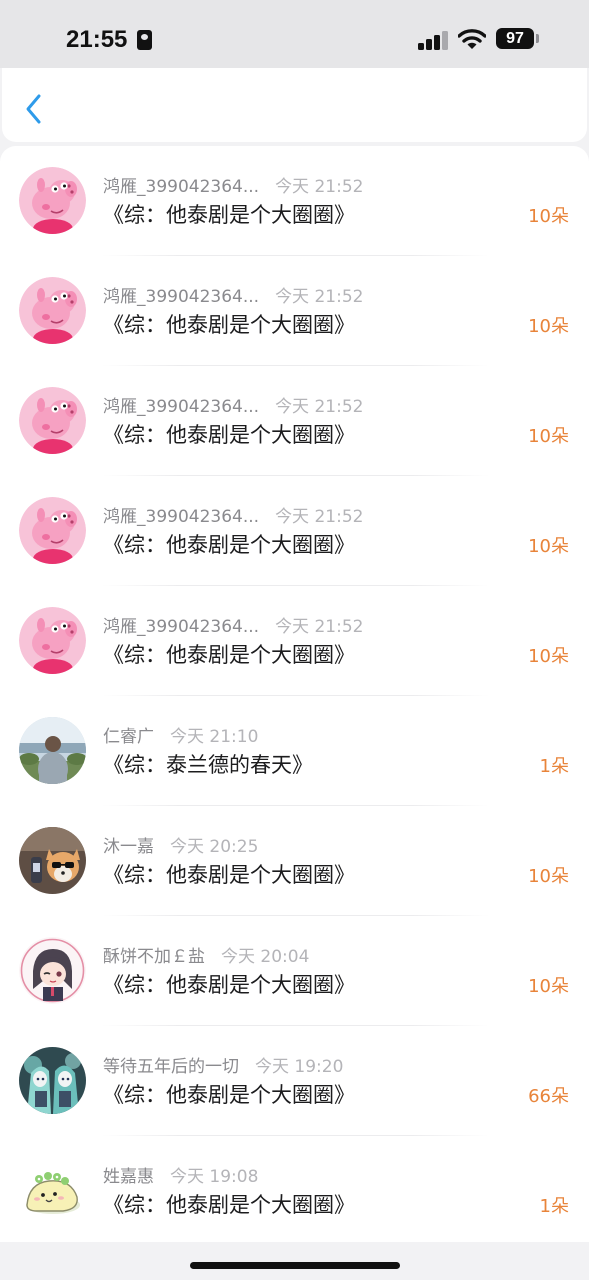  Describe the element at coordinates (434, 40) in the screenshot. I see `cellular-signal-icon` at that location.